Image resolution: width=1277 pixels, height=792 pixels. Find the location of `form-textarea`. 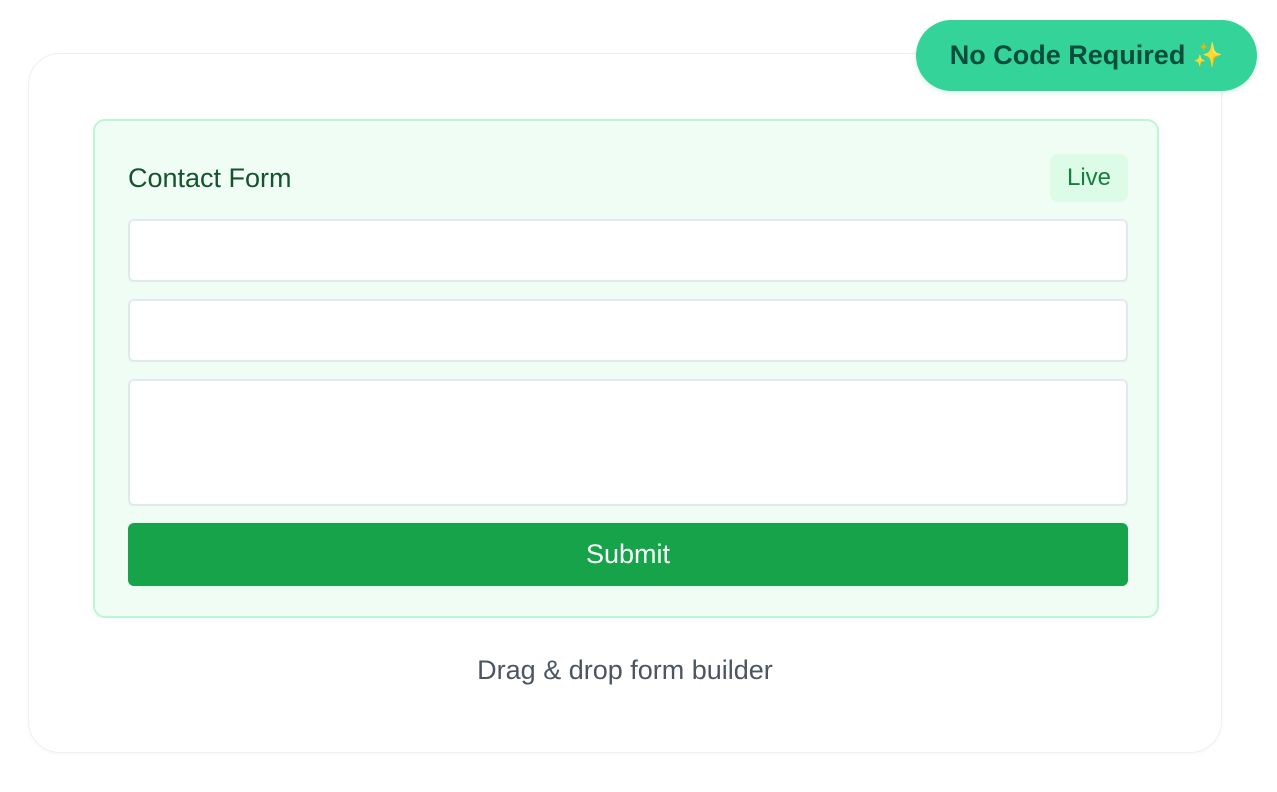

form-textarea is located at coordinates (628, 442).